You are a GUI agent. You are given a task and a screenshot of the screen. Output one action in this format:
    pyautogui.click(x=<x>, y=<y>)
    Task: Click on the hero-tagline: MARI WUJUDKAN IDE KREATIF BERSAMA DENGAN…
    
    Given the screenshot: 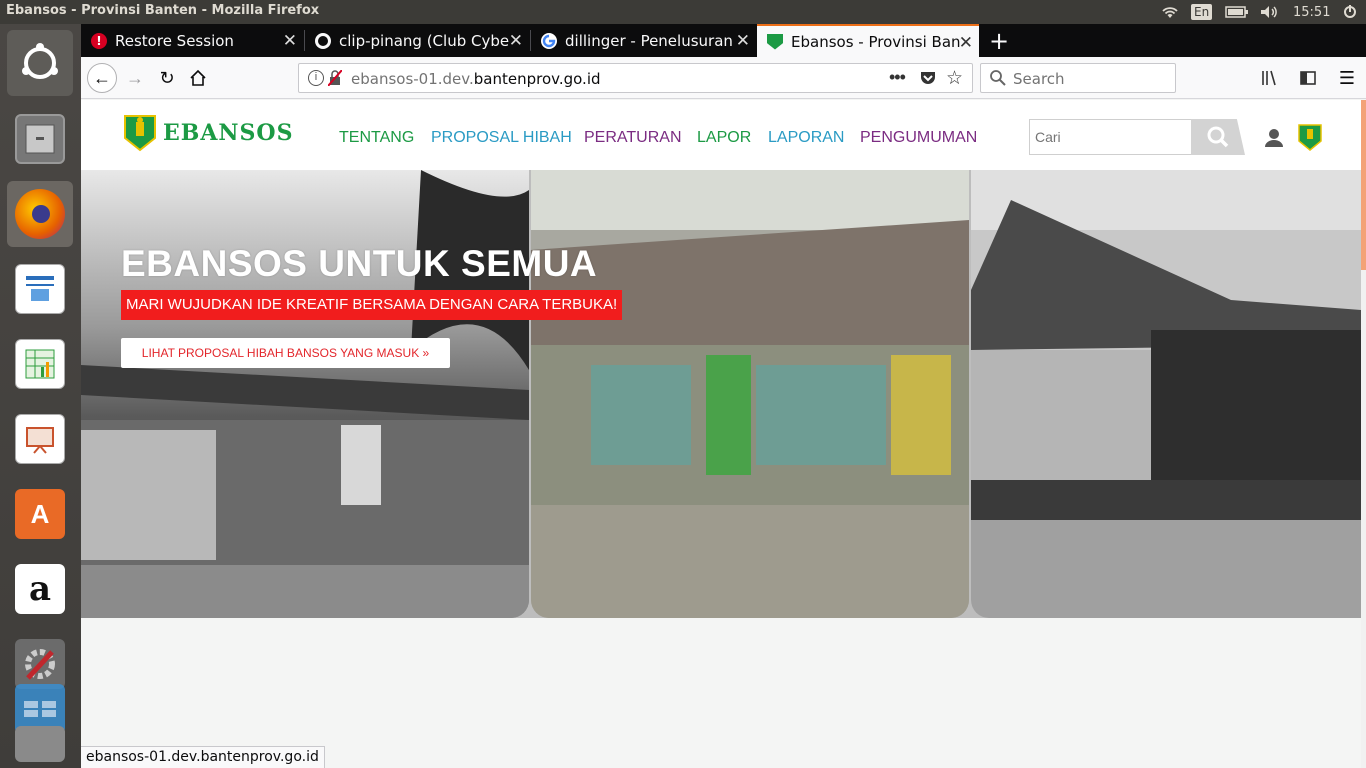 What is the action you would take?
    pyautogui.click(x=372, y=305)
    